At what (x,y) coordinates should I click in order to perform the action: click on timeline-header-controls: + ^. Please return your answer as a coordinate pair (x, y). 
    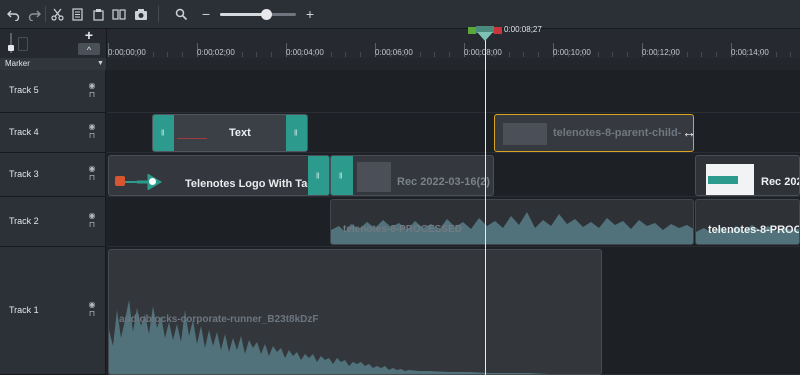
    Looking at the image, I should click on (53, 42).